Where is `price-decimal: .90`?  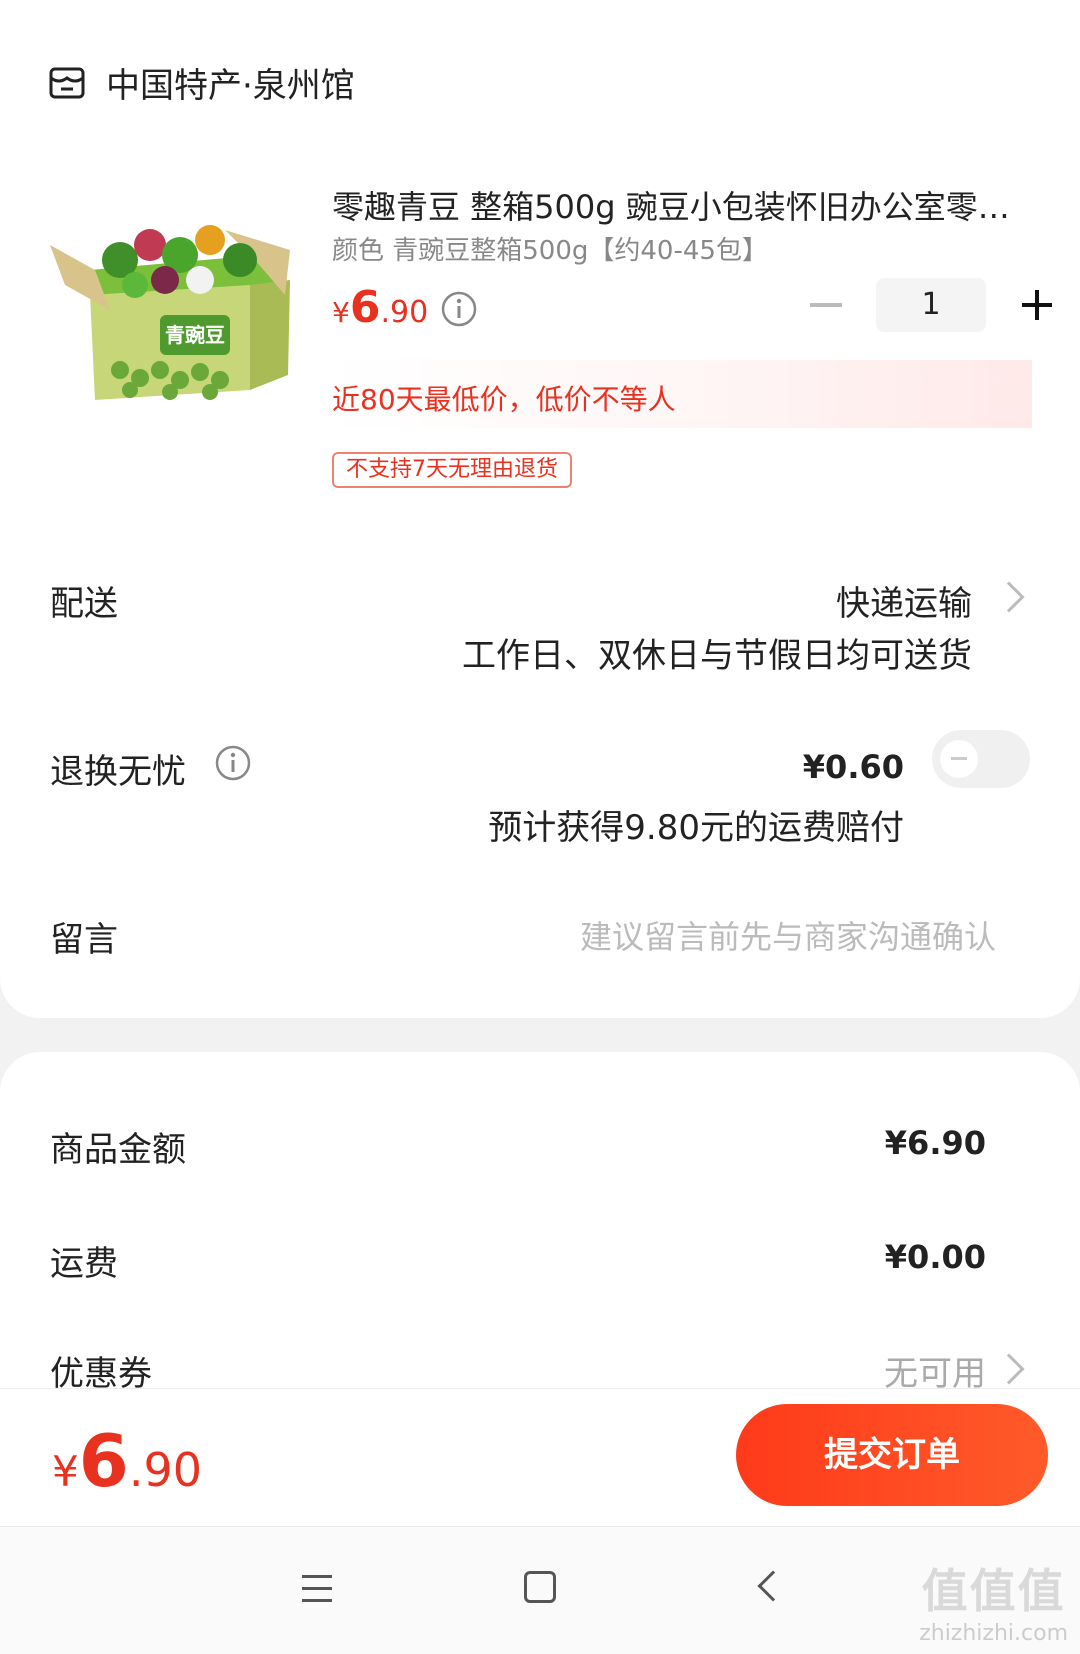 price-decimal: .90 is located at coordinates (404, 312).